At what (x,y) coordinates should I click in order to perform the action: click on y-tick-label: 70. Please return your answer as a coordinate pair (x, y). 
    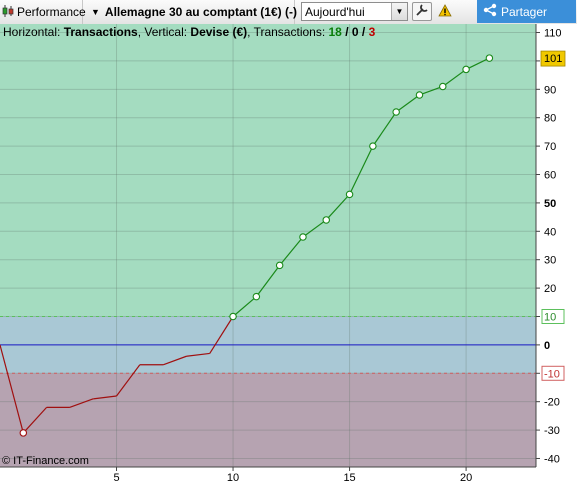
    Looking at the image, I should click on (550, 147).